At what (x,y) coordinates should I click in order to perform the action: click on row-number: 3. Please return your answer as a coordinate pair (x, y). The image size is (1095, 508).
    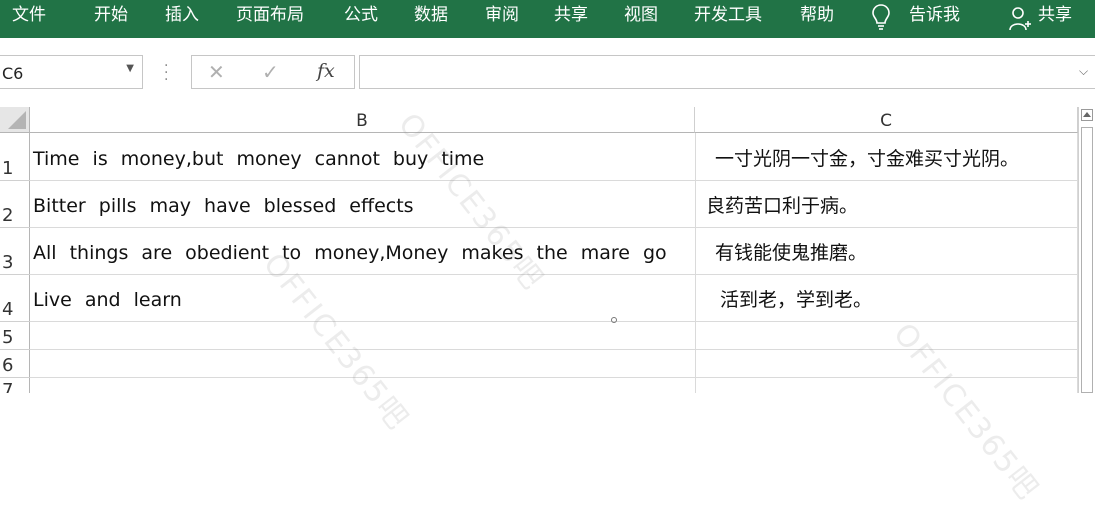
    Looking at the image, I should click on (8, 262).